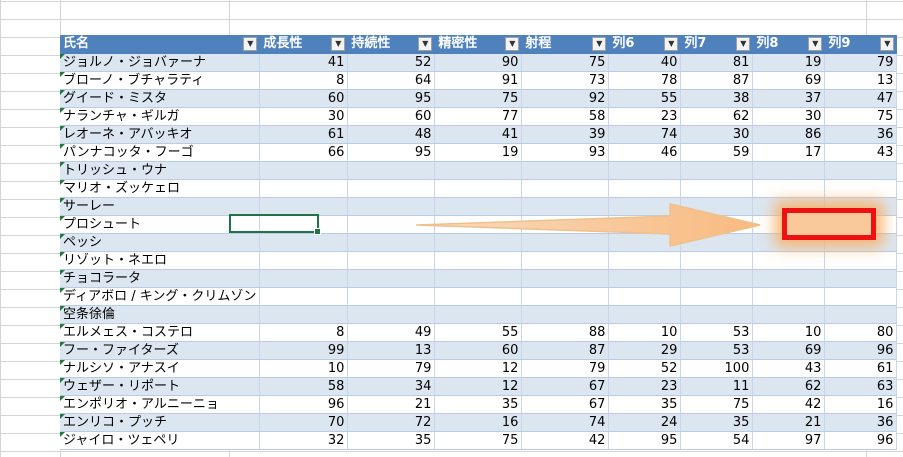 The height and width of the screenshot is (457, 903). I want to click on value-cell: 39, so click(565, 134).